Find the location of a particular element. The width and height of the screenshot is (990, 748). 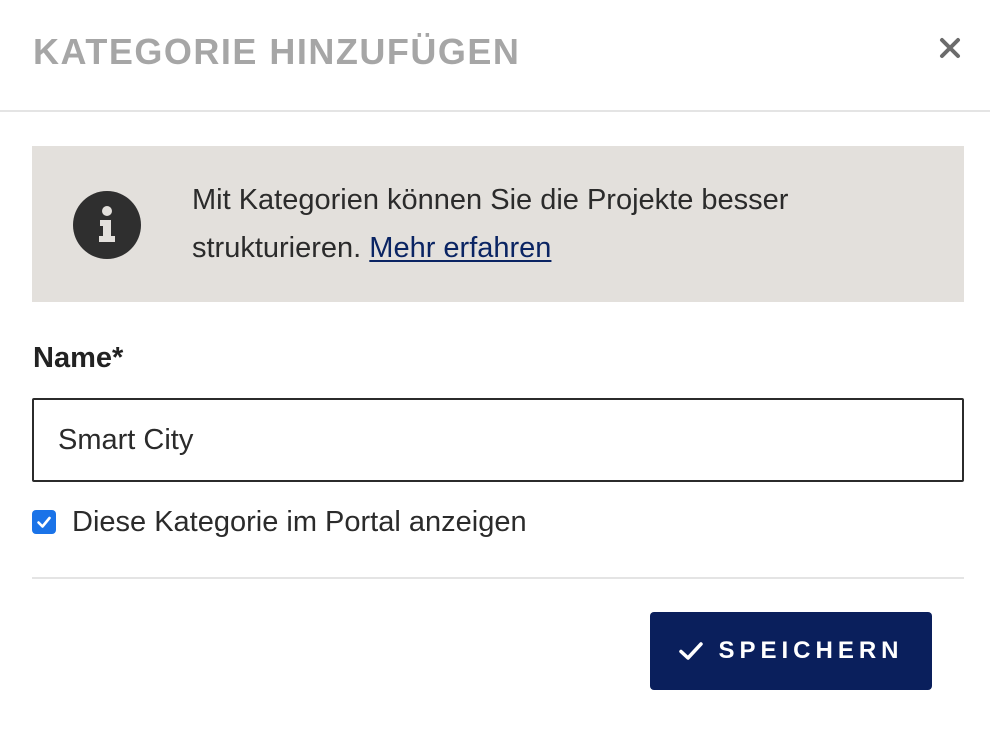

dialog-header: KATEGORIE HINZUFÜGEN is located at coordinates (495, 56).